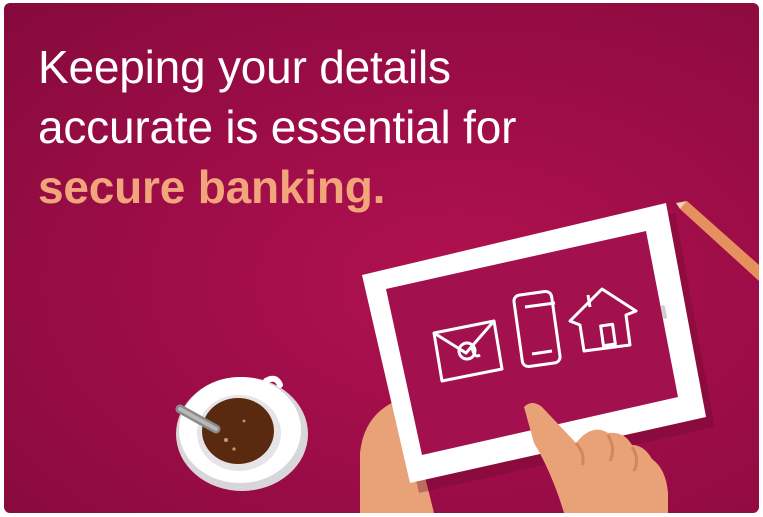 This screenshot has width=763, height=517. I want to click on coffee-cup, so click(241, 433).